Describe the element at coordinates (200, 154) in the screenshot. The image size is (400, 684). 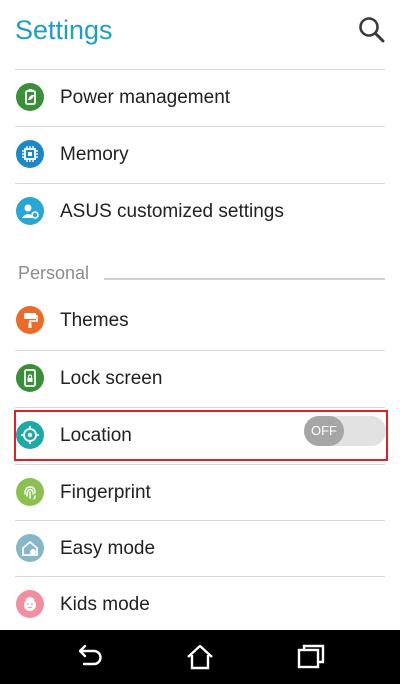
I see `settings-item-memory: Memory` at that location.